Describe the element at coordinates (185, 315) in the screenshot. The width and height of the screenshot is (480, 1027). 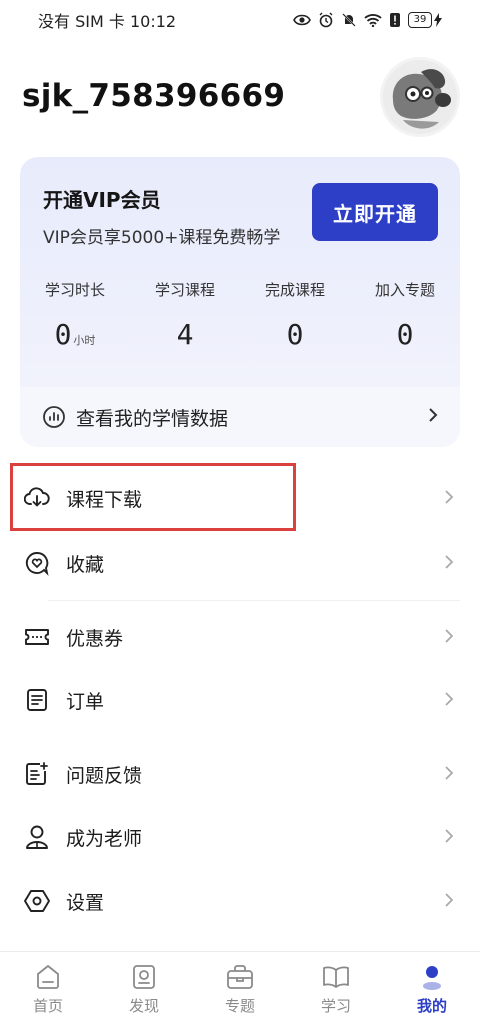
I see `stat-courses: 学习课程 4` at that location.